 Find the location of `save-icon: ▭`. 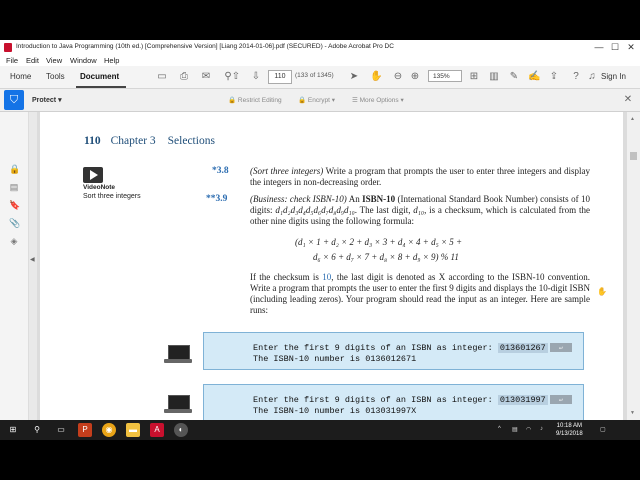

save-icon: ▭ is located at coordinates (162, 77).